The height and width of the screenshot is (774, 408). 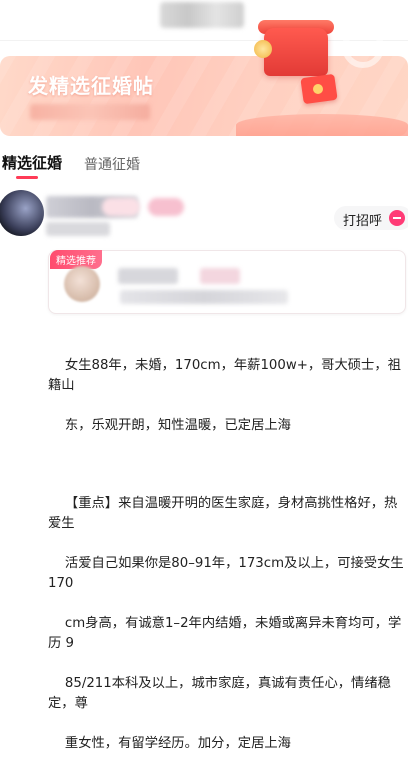 What do you see at coordinates (296, 52) in the screenshot?
I see `gift-box-icon` at bounding box center [296, 52].